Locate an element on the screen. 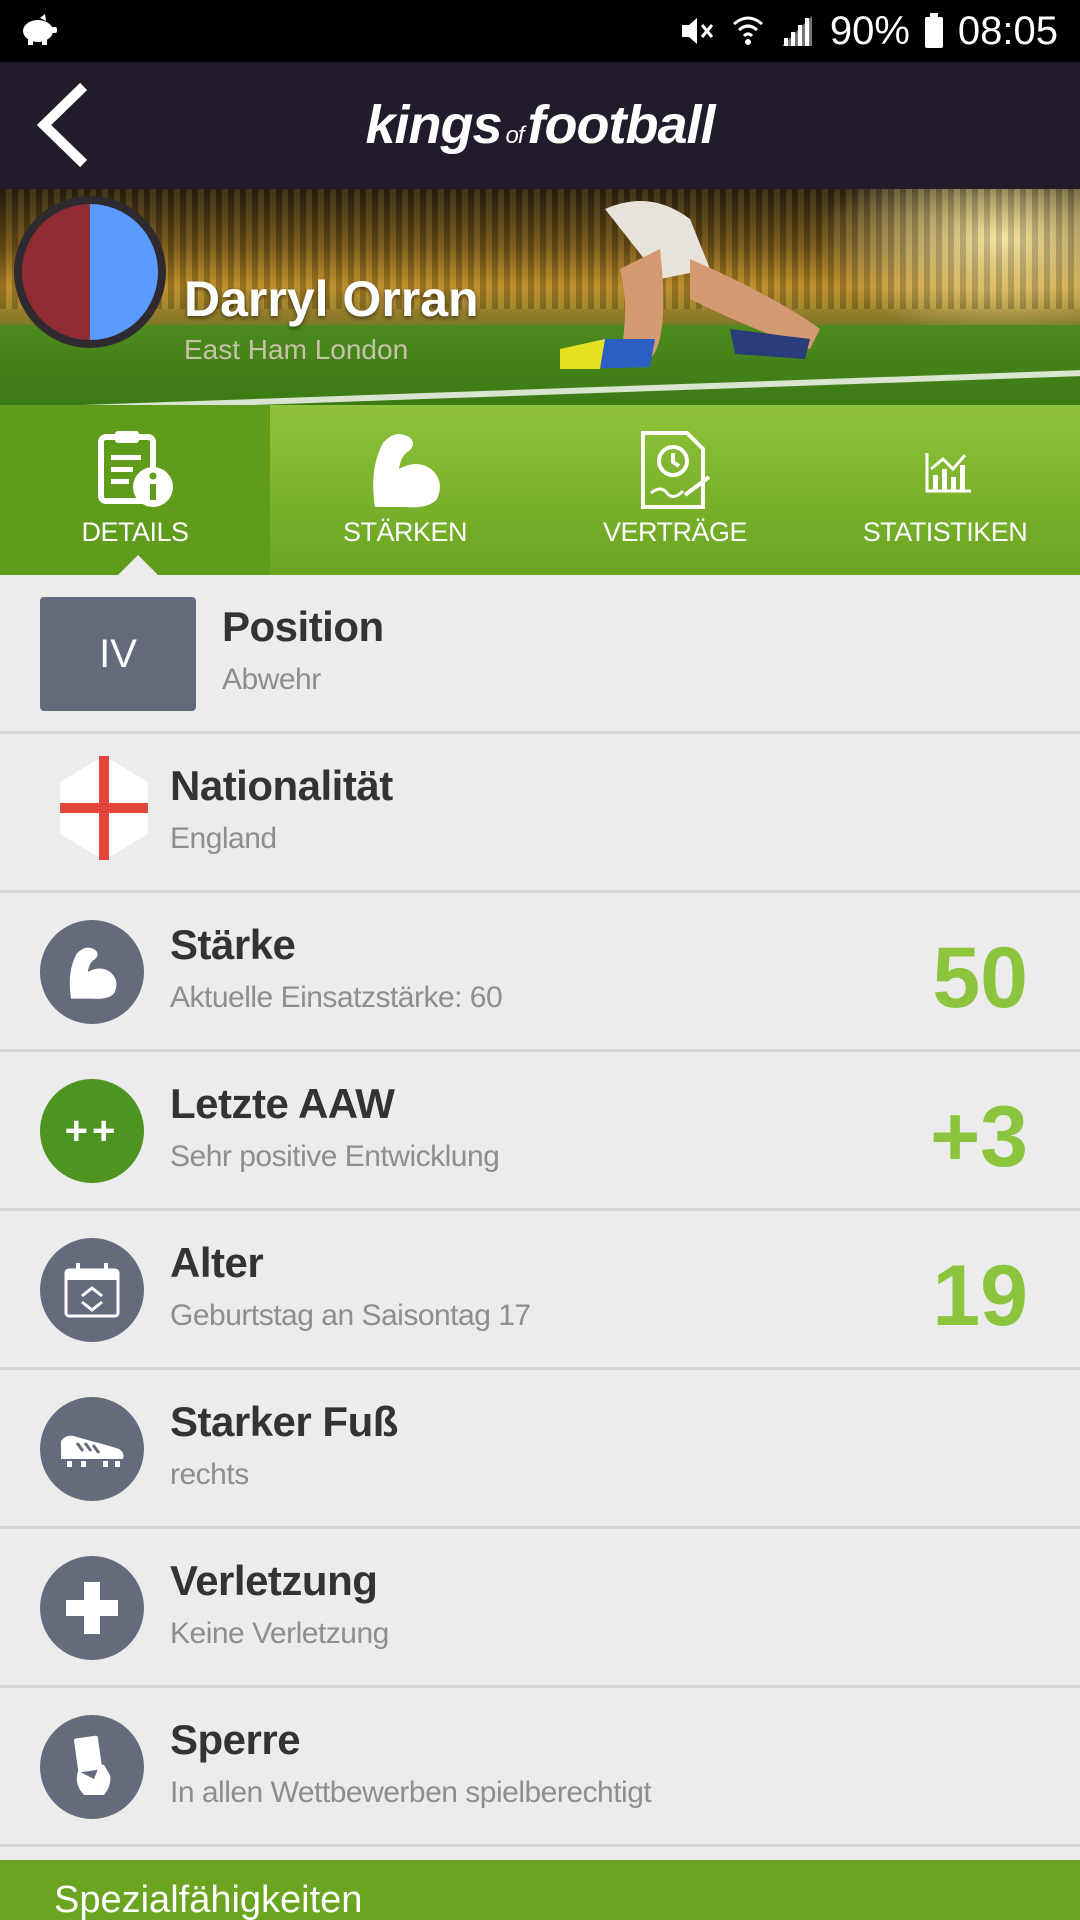 This screenshot has height=1920, width=1080. battery-percent: 90% is located at coordinates (869, 30).